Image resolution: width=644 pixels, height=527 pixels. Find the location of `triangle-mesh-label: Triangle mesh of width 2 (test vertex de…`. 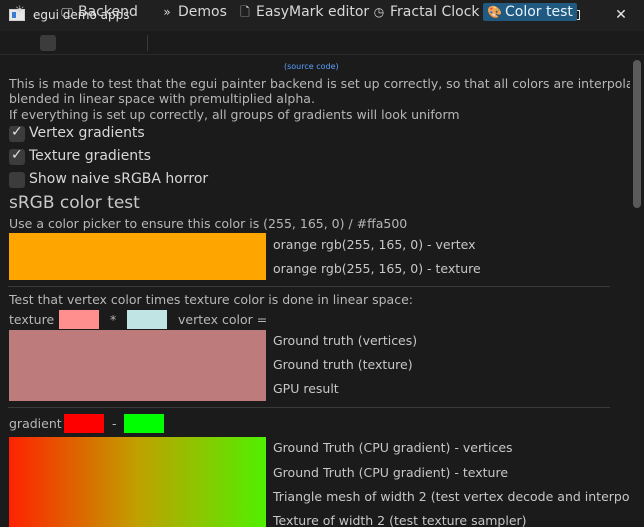

triangle-mesh-label: Triangle mesh of width 2 (test vertex de… is located at coordinates (451, 496).